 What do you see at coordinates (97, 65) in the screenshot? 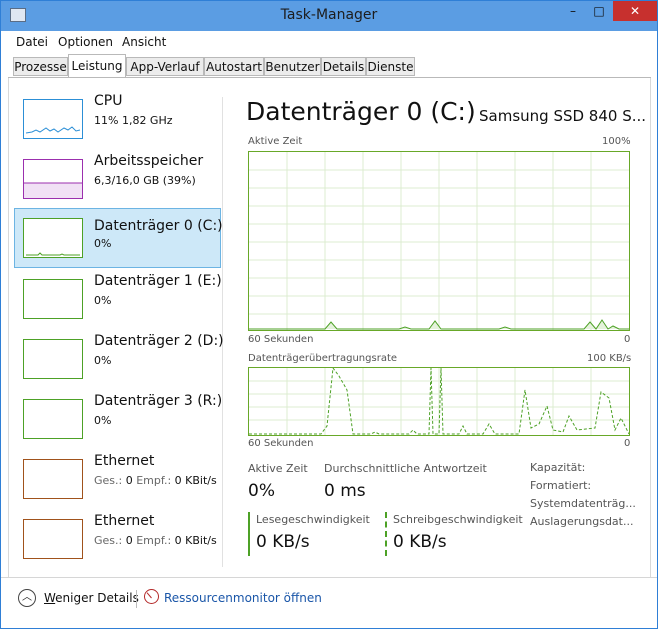
I see `tab-leistung: Leistung` at bounding box center [97, 65].